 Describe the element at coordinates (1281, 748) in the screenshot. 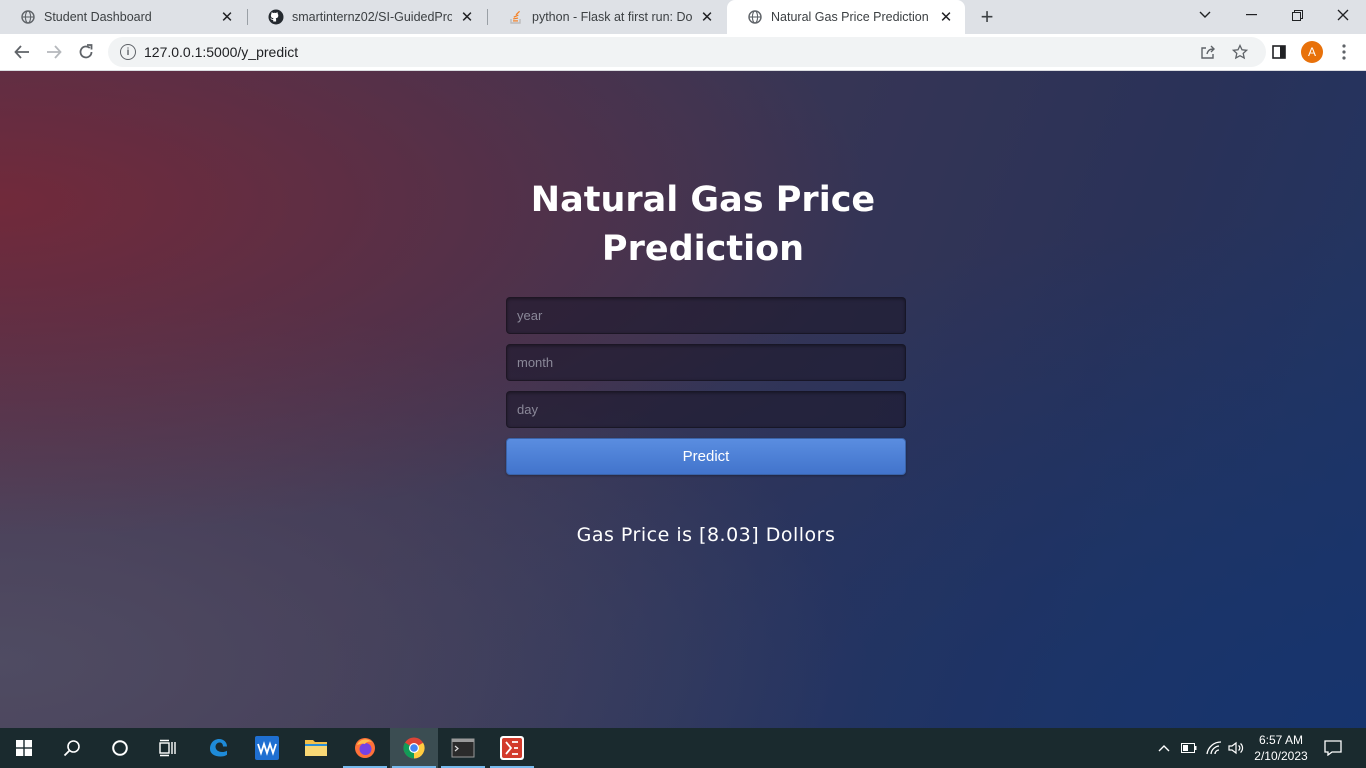

I see `taskbar-clock: 6:57 AM 2/10/2023` at that location.